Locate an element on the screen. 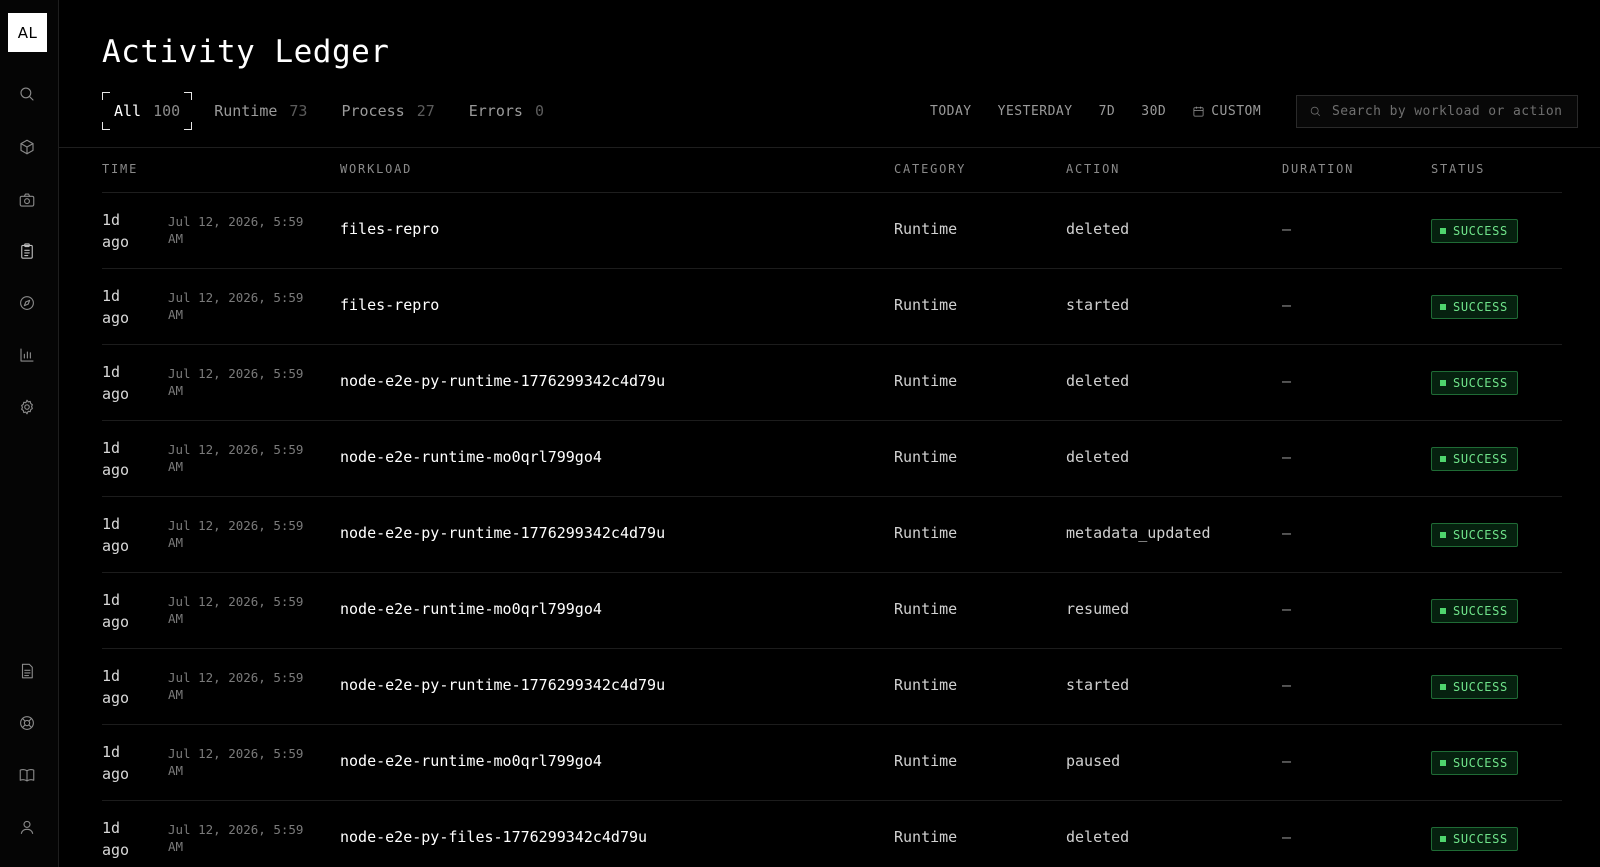 The height and width of the screenshot is (867, 1600). tab-label: Runtime is located at coordinates (246, 111).